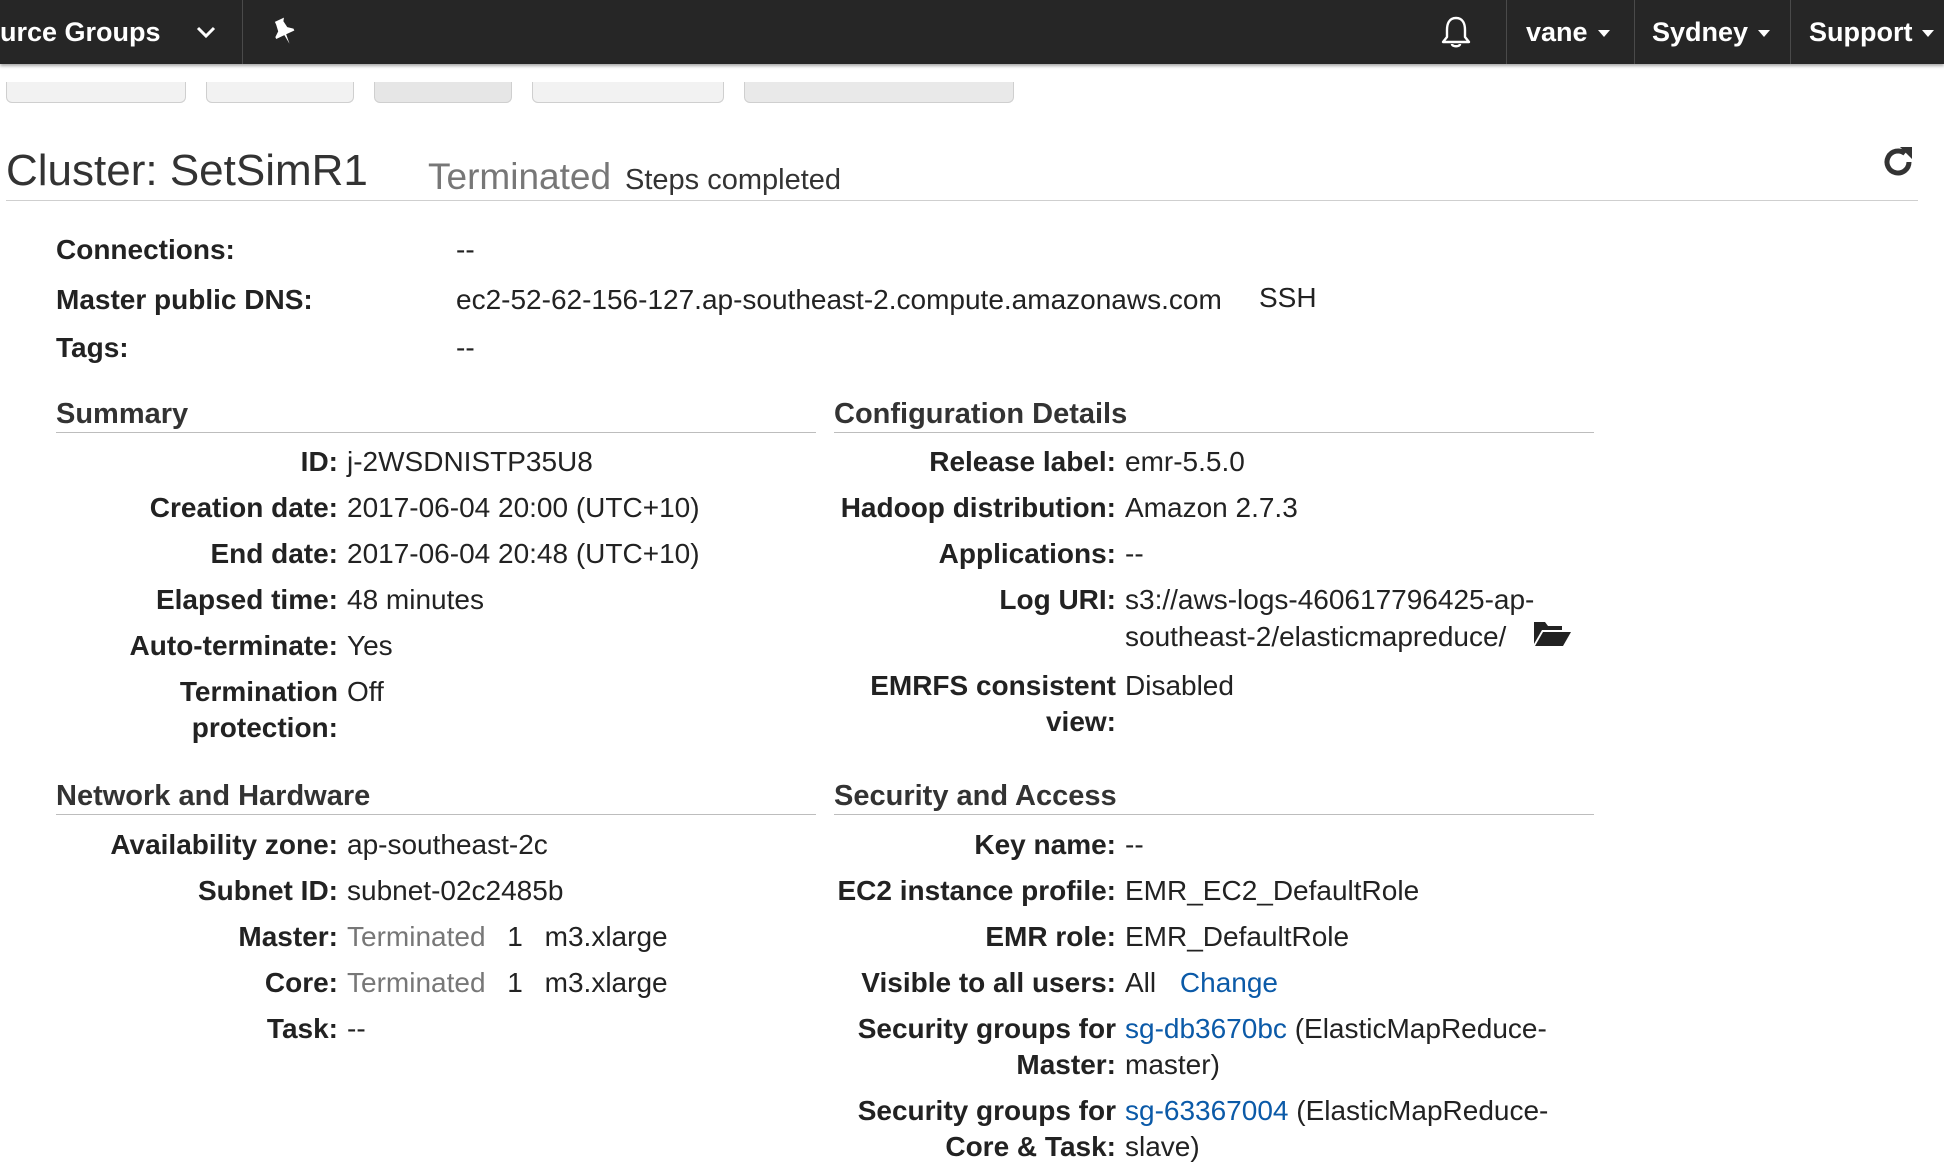 Image resolution: width=1944 pixels, height=1170 pixels. Describe the element at coordinates (515, 982) in the screenshot. I see `core-count: 1` at that location.